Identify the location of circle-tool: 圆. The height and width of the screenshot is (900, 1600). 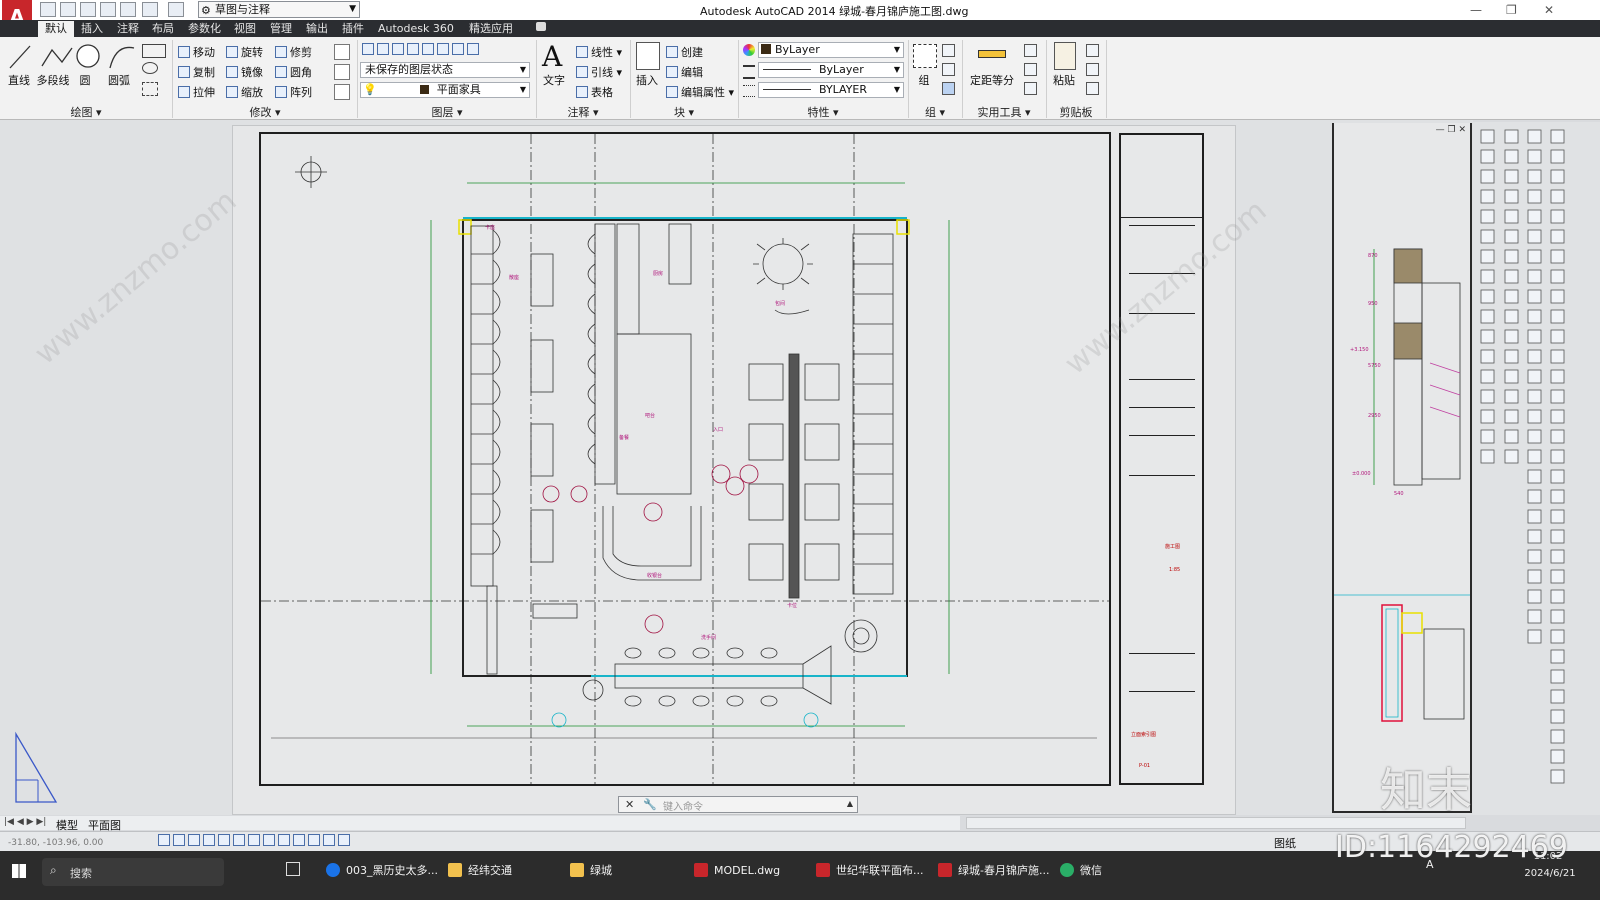
(85, 80).